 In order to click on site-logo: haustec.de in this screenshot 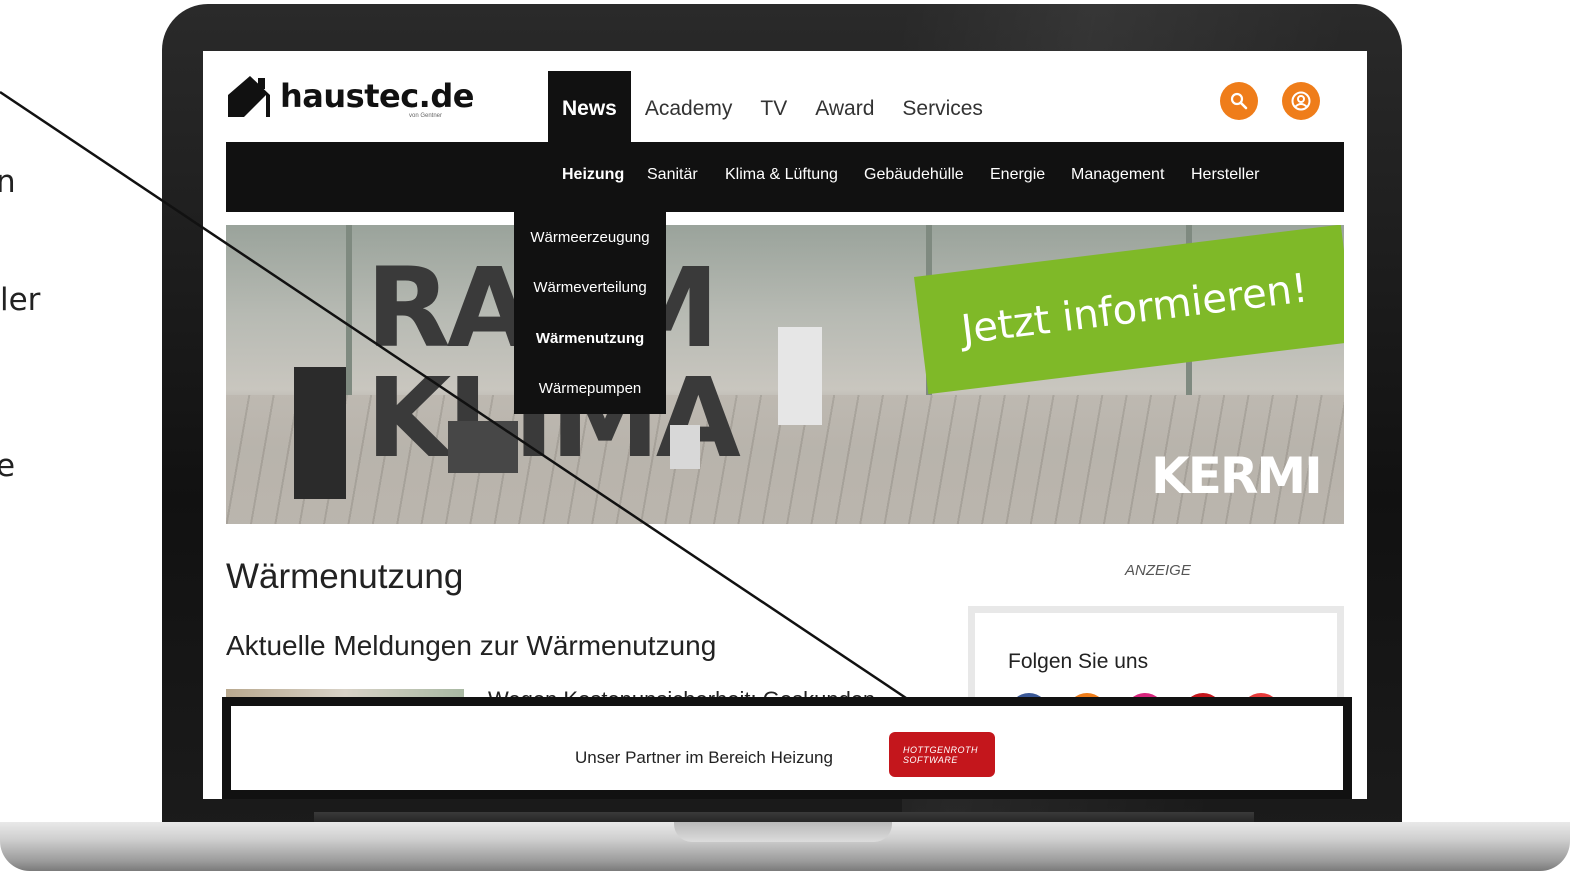, I will do `click(356, 96)`.